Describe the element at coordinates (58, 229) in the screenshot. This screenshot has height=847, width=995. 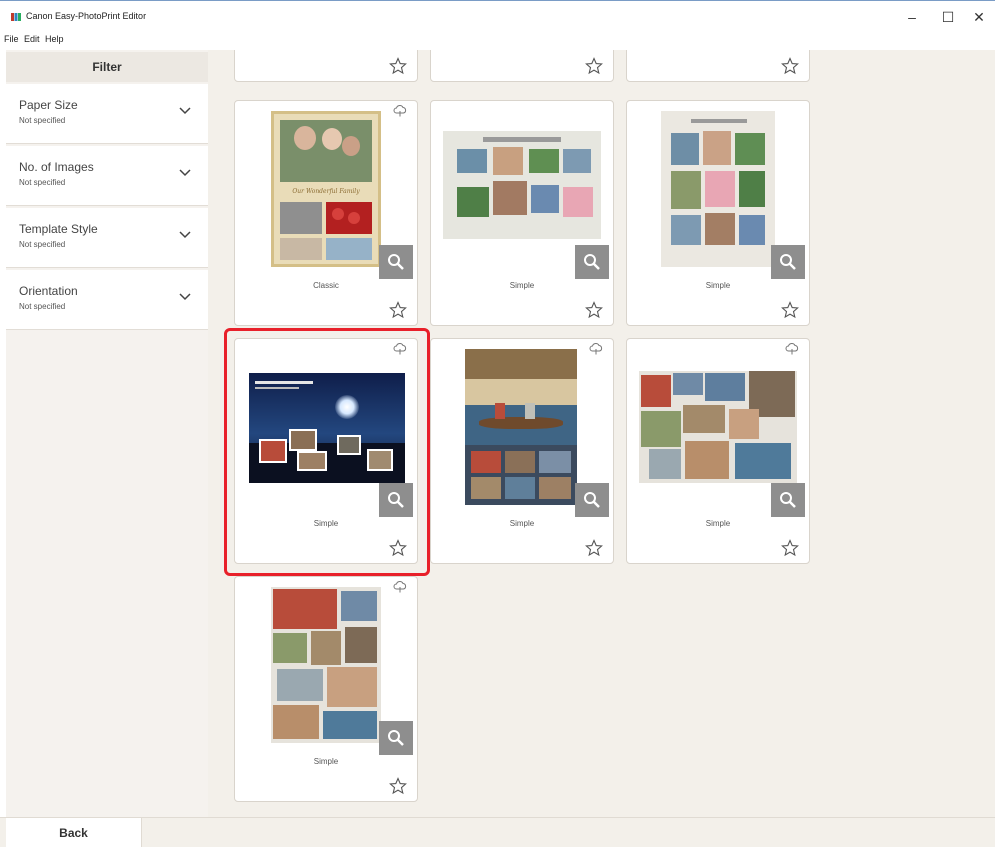
I see `filter-label: Template Style` at that location.